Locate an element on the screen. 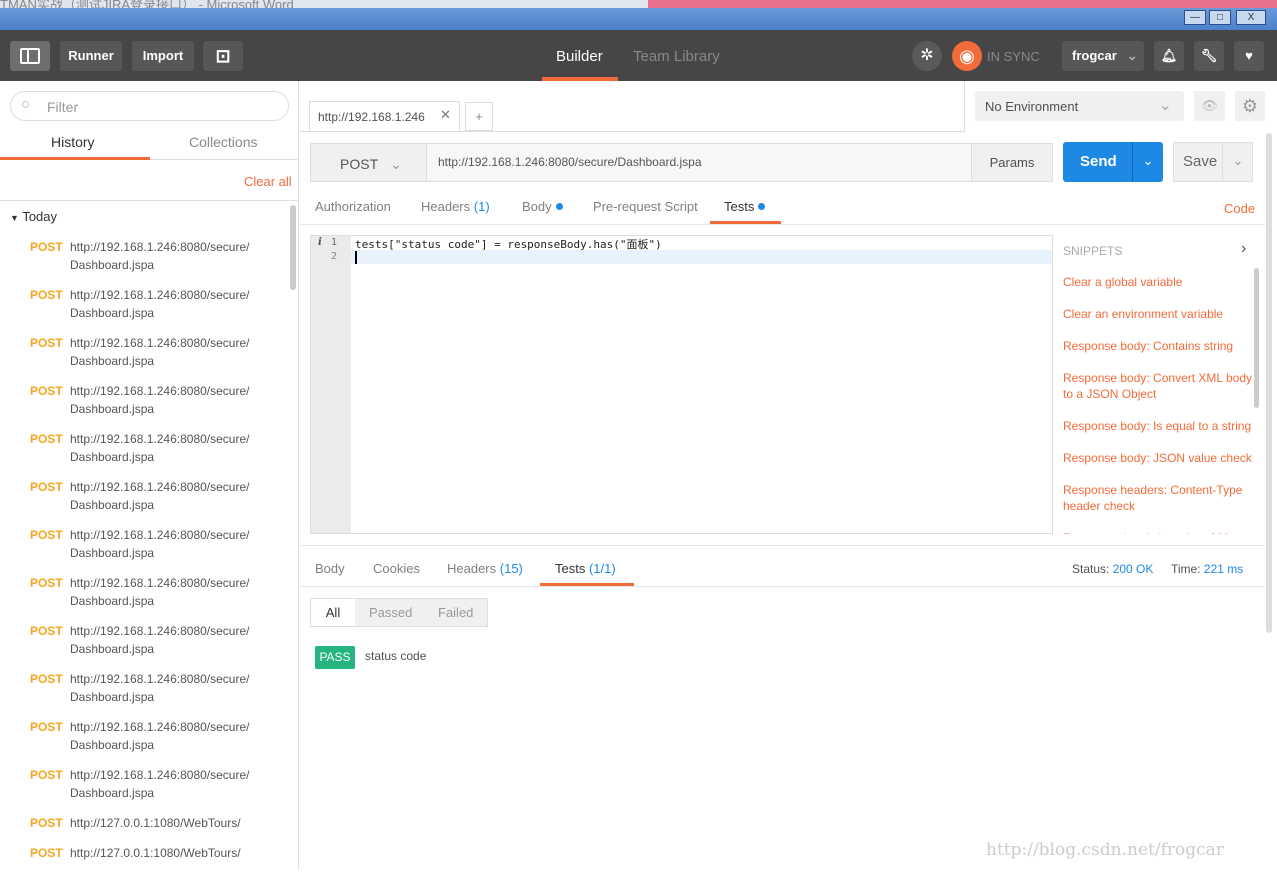 This screenshot has width=1277, height=874. heart-button: ♥ is located at coordinates (1249, 56).